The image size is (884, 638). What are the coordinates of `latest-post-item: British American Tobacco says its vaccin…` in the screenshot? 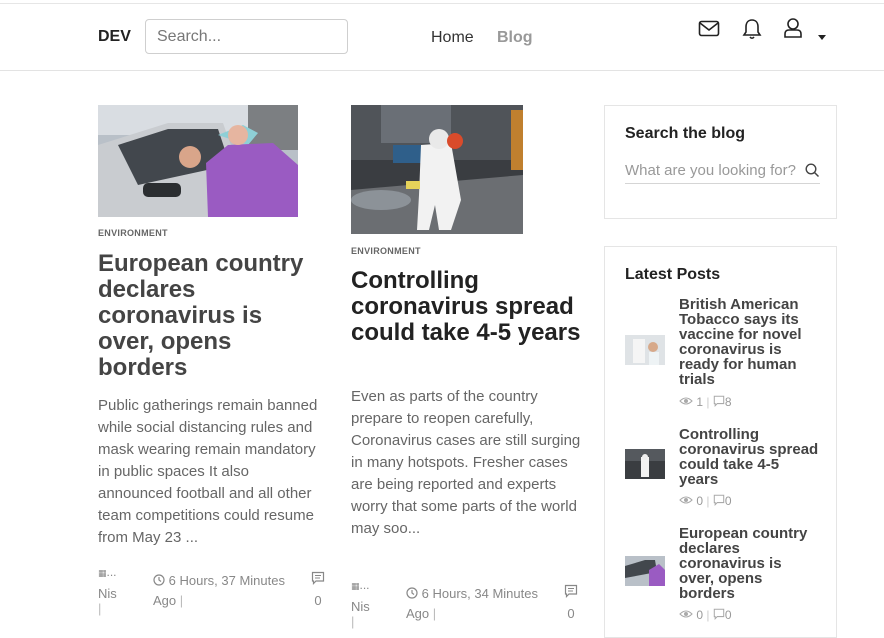 It's located at (725, 357).